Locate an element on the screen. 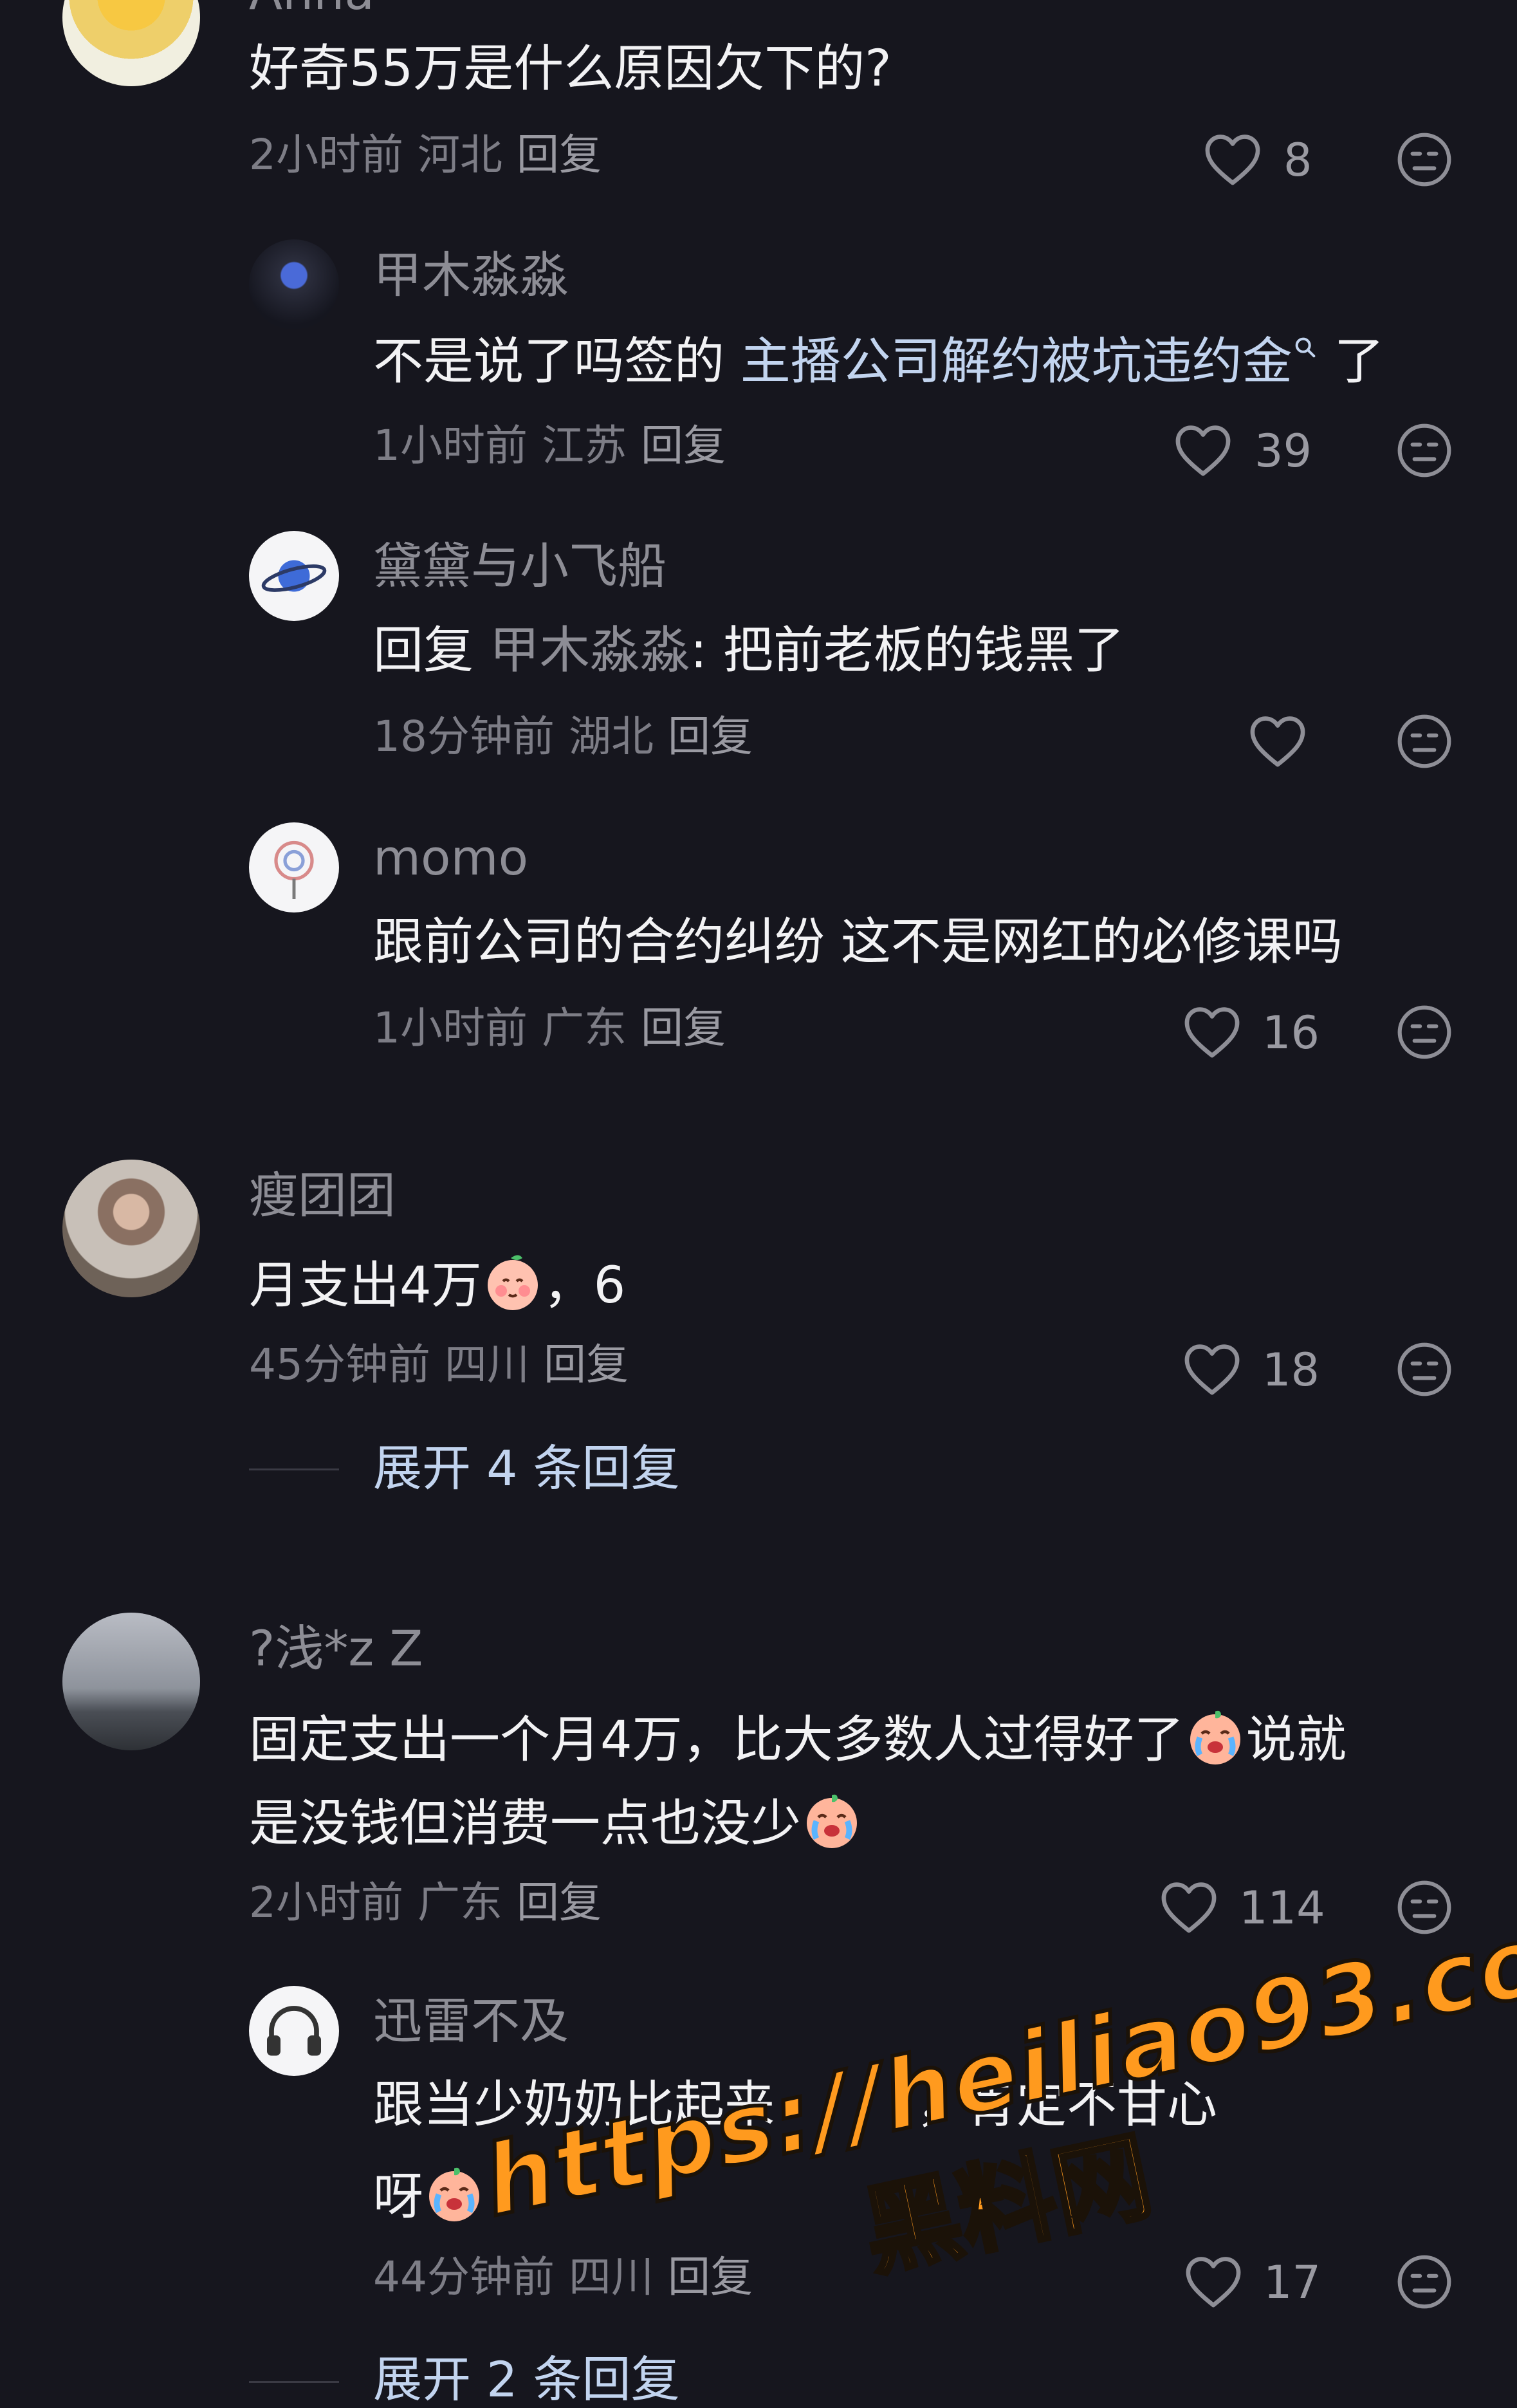  comment-time: 18分钟前 is located at coordinates (464, 736).